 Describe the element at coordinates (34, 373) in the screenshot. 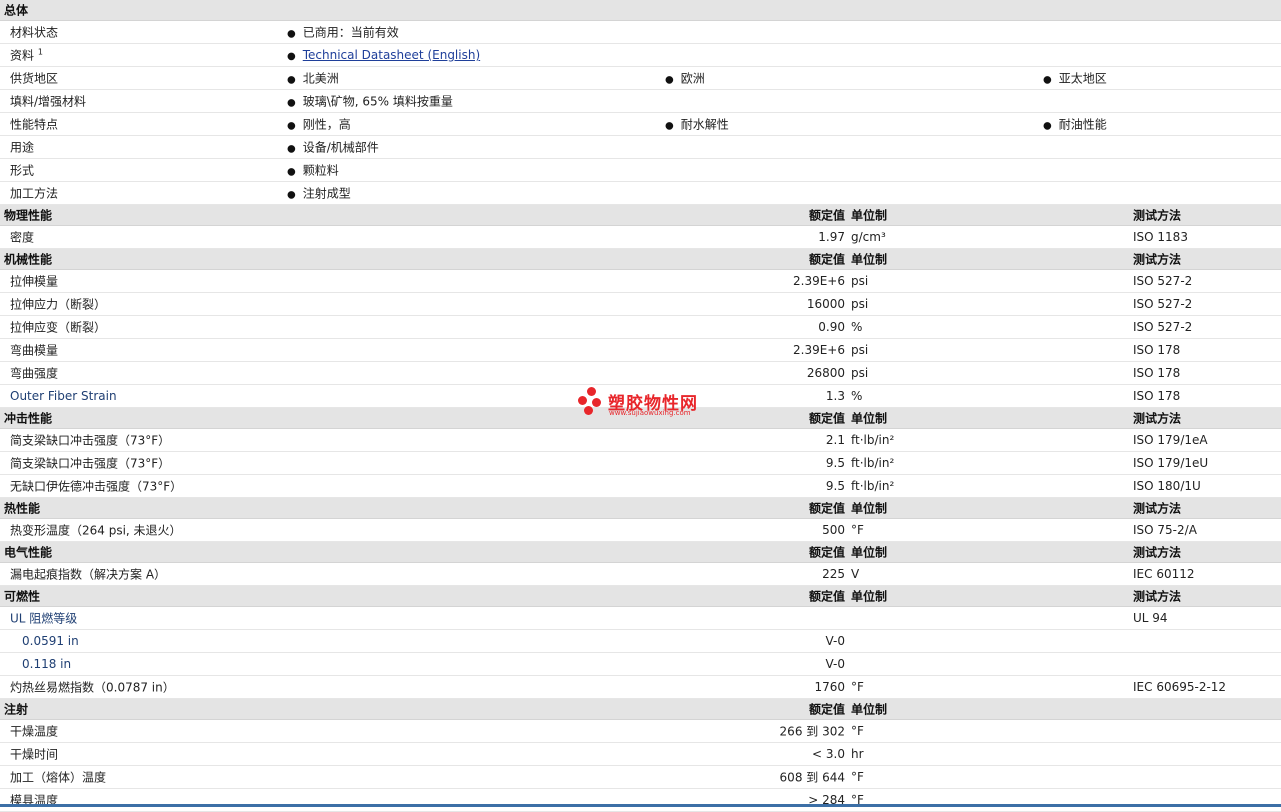

I see `property-label: 弯曲强度` at that location.